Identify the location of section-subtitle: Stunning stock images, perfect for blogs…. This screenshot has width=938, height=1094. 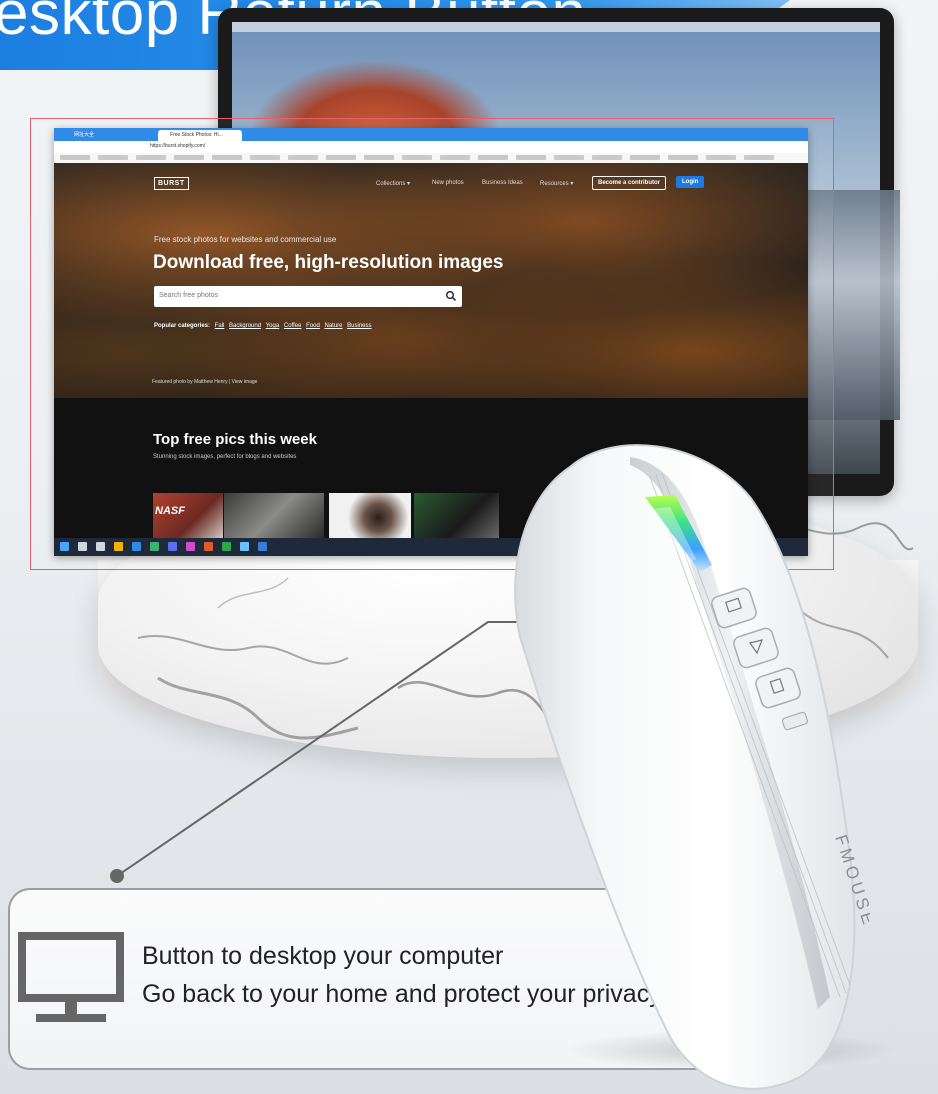
(225, 457).